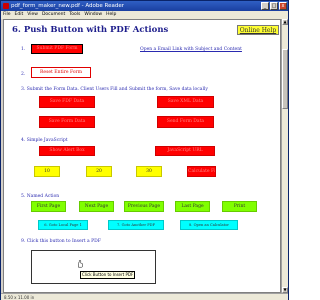  What do you see at coordinates (19, 297) in the screenshot?
I see `page-size-text: 8.50 x 11.00 in` at bounding box center [19, 297].